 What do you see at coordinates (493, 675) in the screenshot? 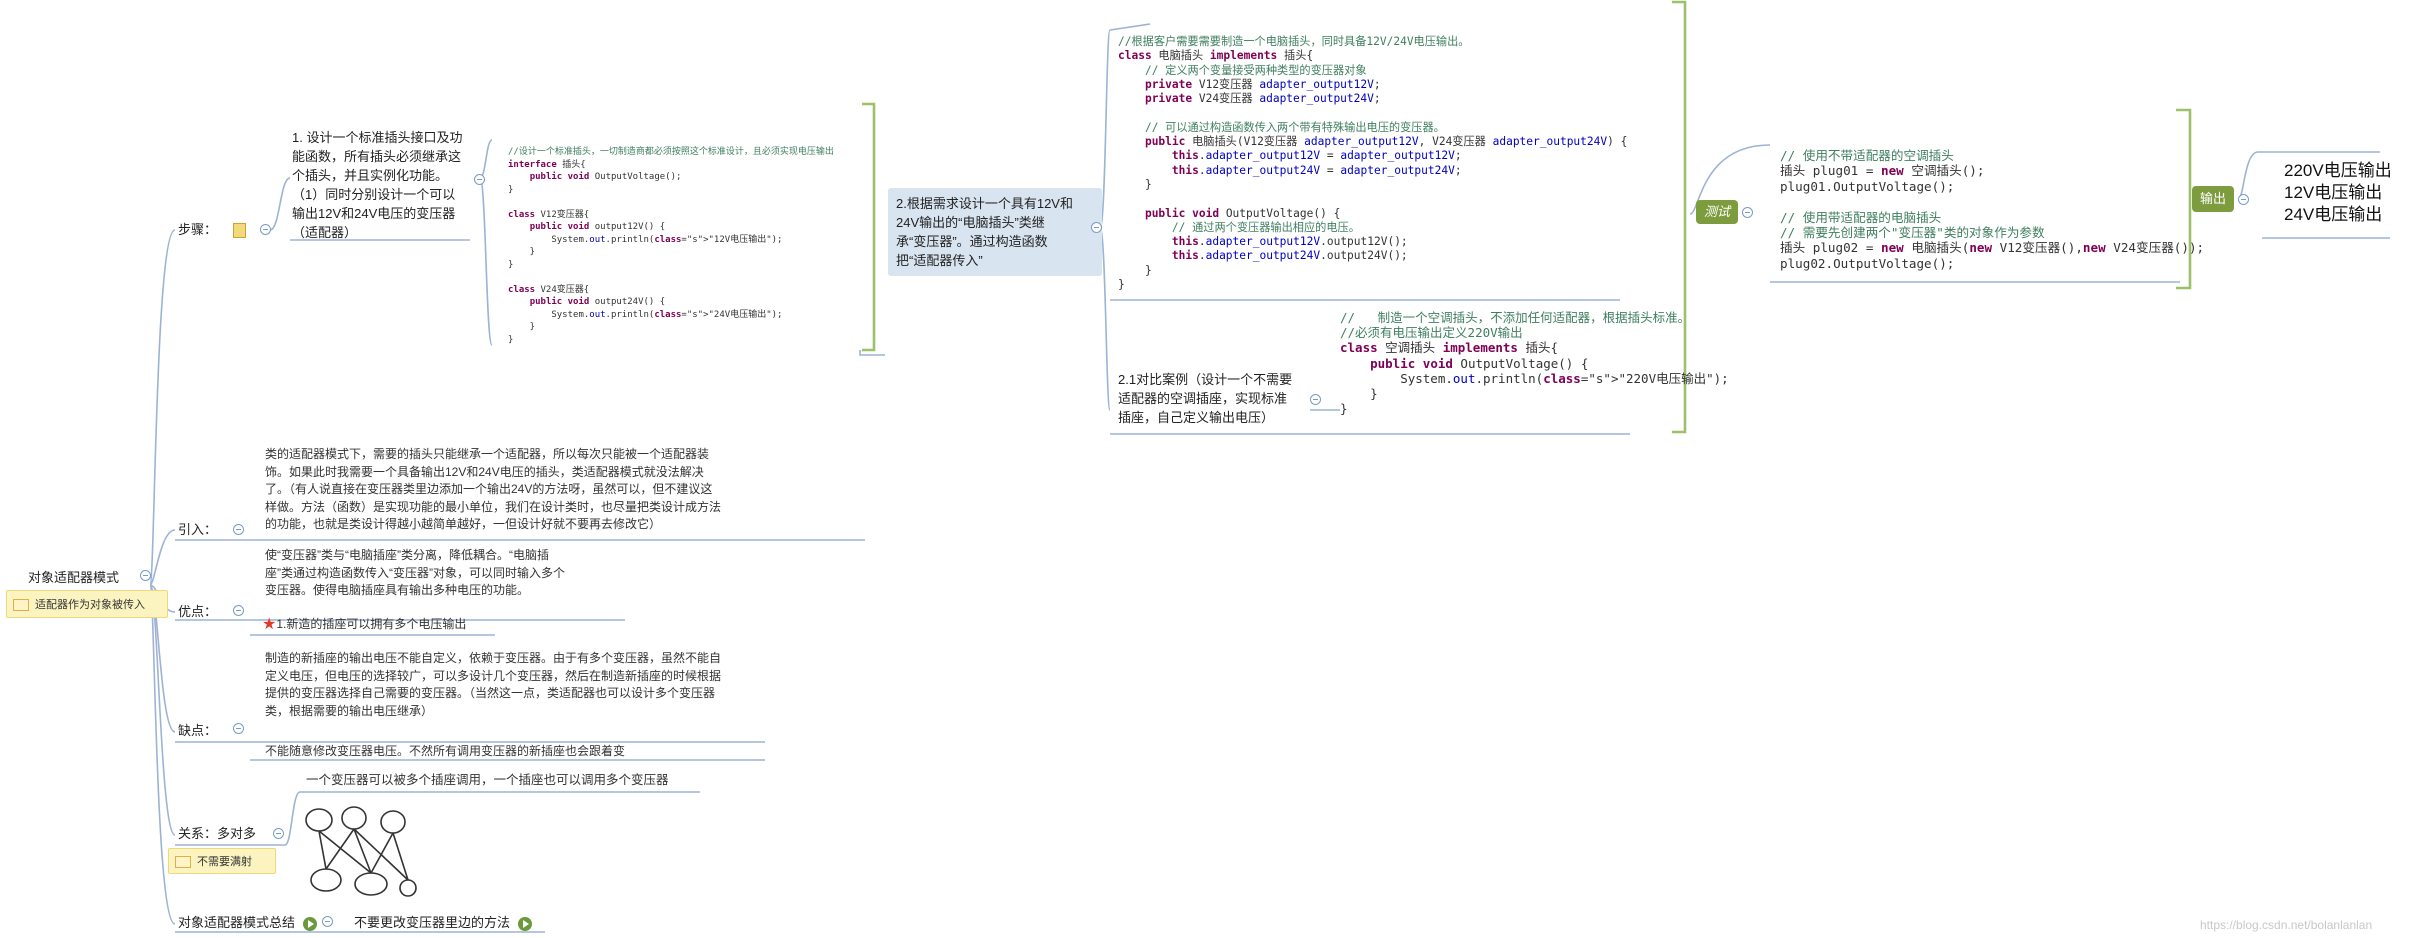
I see `cons-line: 定义电压，但电压的选择较广，可以多设计几个变压器，然后在制造新插座的时候根据` at bounding box center [493, 675].